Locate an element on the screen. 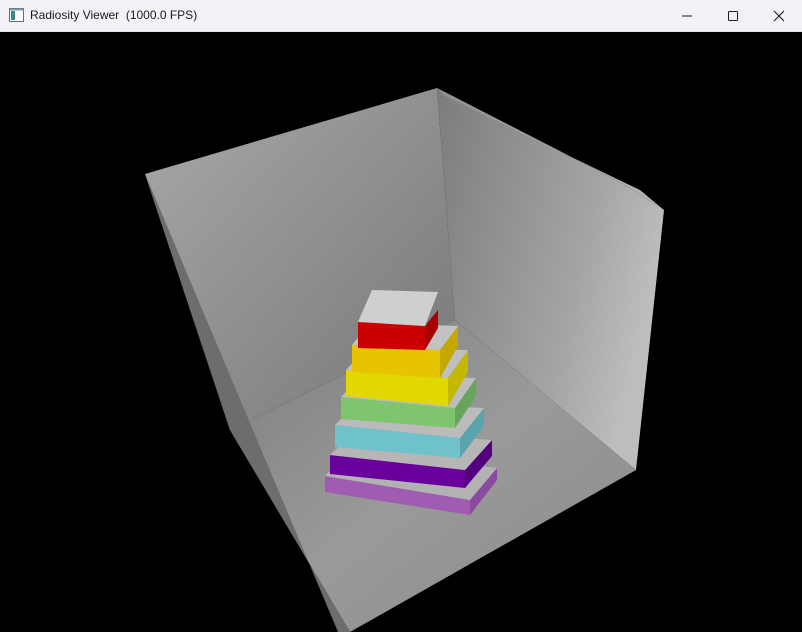 The width and height of the screenshot is (802, 632). maximize-button is located at coordinates (733, 15).